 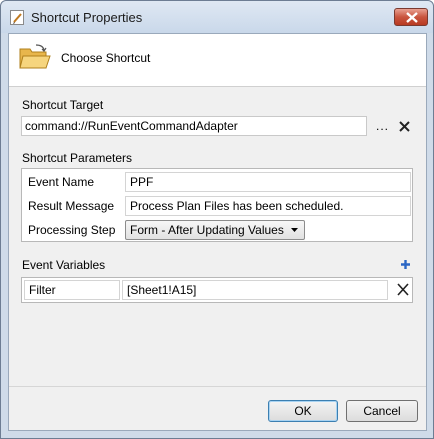 What do you see at coordinates (217, 86) in the screenshot?
I see `header-divider` at bounding box center [217, 86].